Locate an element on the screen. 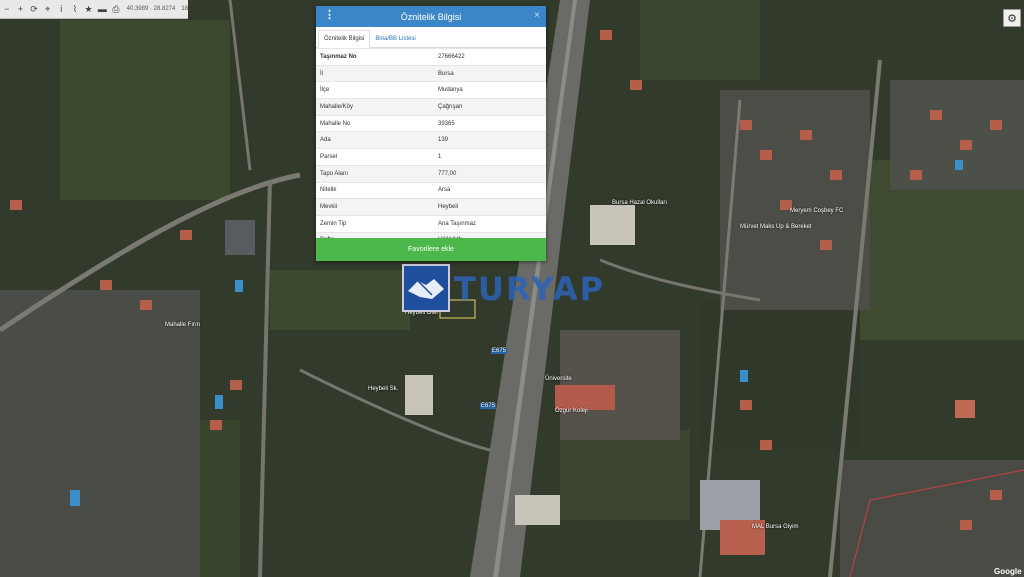 This screenshot has width=1024, height=577. table-row: Zemin Tip Ana Taşınmaz is located at coordinates (431, 223).